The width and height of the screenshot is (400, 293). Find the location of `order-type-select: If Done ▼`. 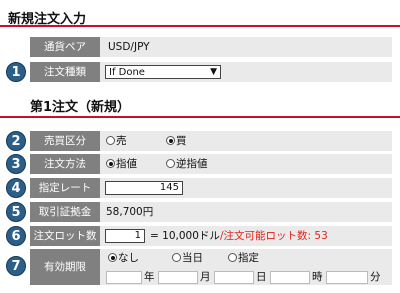

order-type-select: If Done ▼ is located at coordinates (163, 72).